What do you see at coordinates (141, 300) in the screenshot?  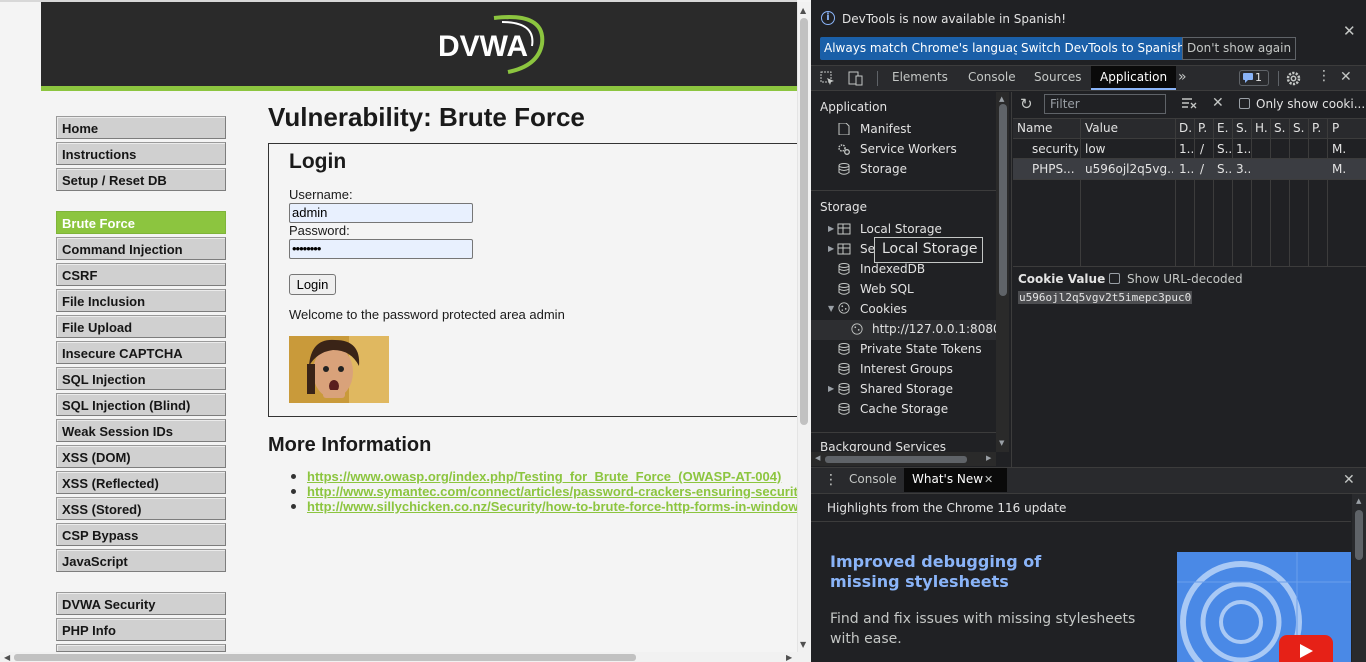 I see `menu-item-file-inclusion: File Inclusion` at bounding box center [141, 300].